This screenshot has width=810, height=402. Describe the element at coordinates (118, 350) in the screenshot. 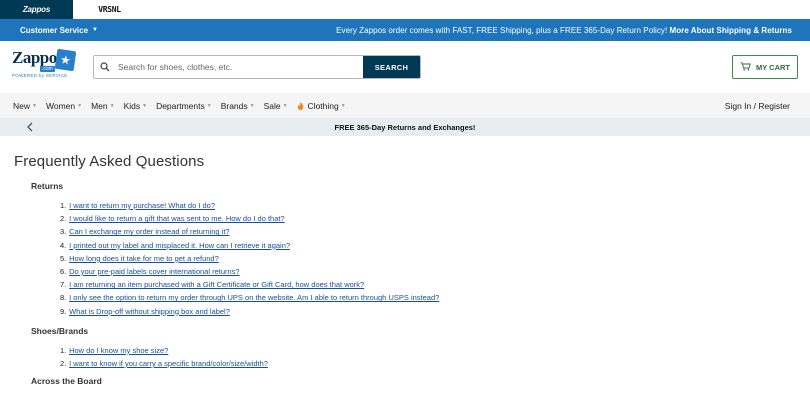

I see `faq-link: How do I know my shoe size?` at that location.